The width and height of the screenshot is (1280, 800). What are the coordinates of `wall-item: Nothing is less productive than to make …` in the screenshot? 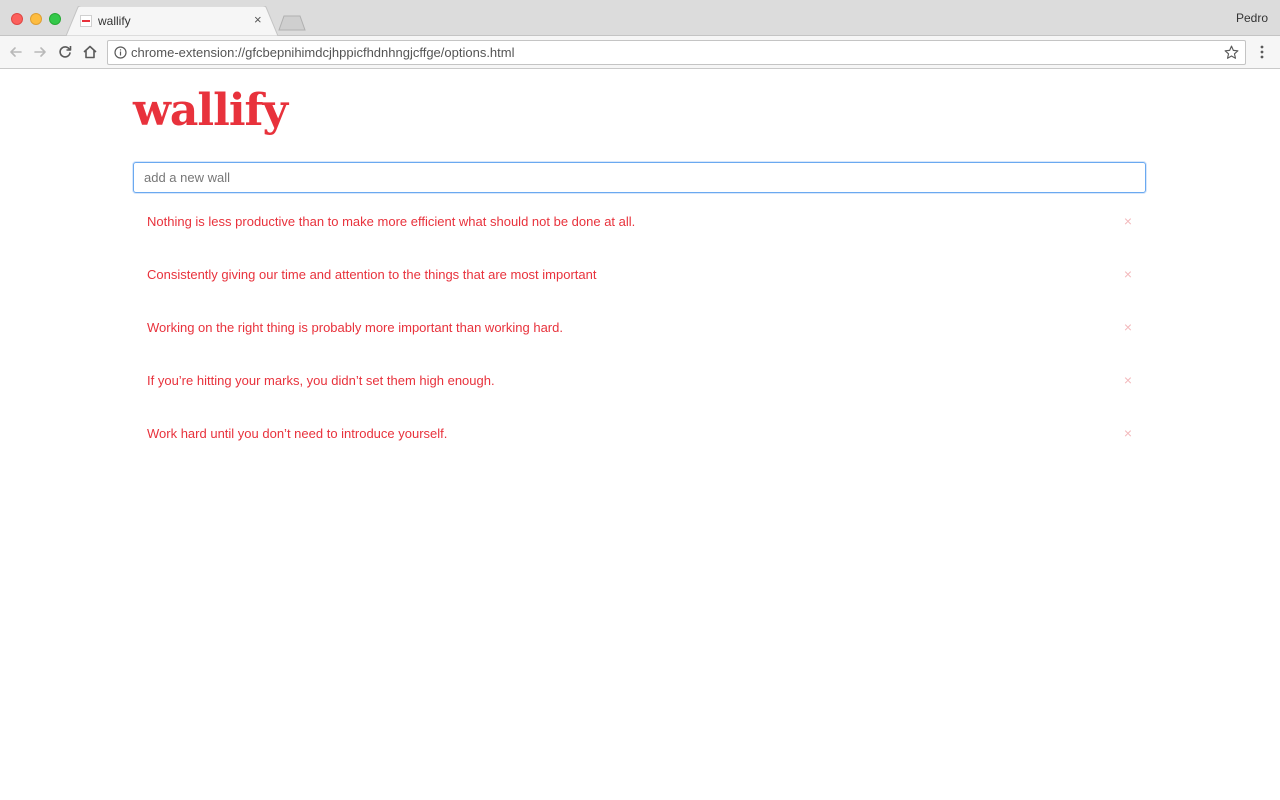 It's located at (639, 220).